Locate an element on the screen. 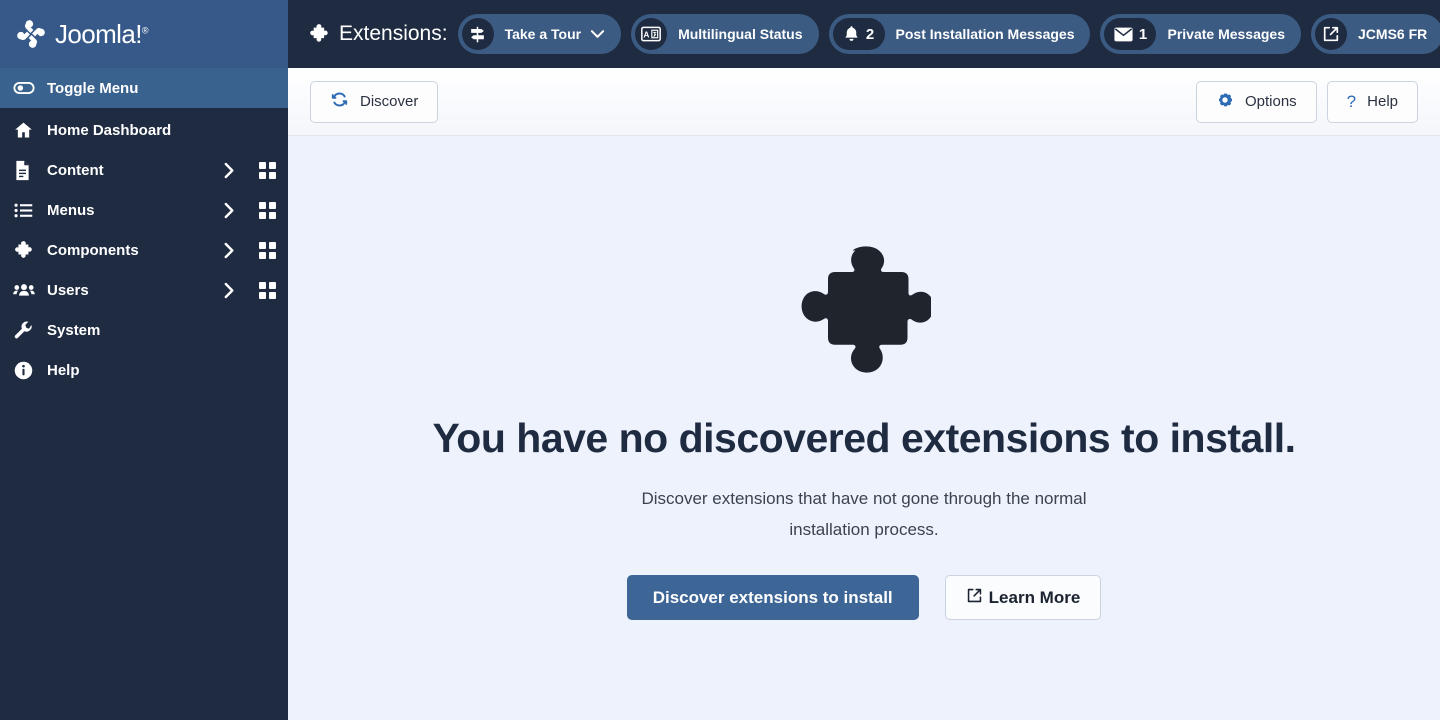 The width and height of the screenshot is (1440, 720). toggle-menu-label: Toggle Menu is located at coordinates (93, 88).